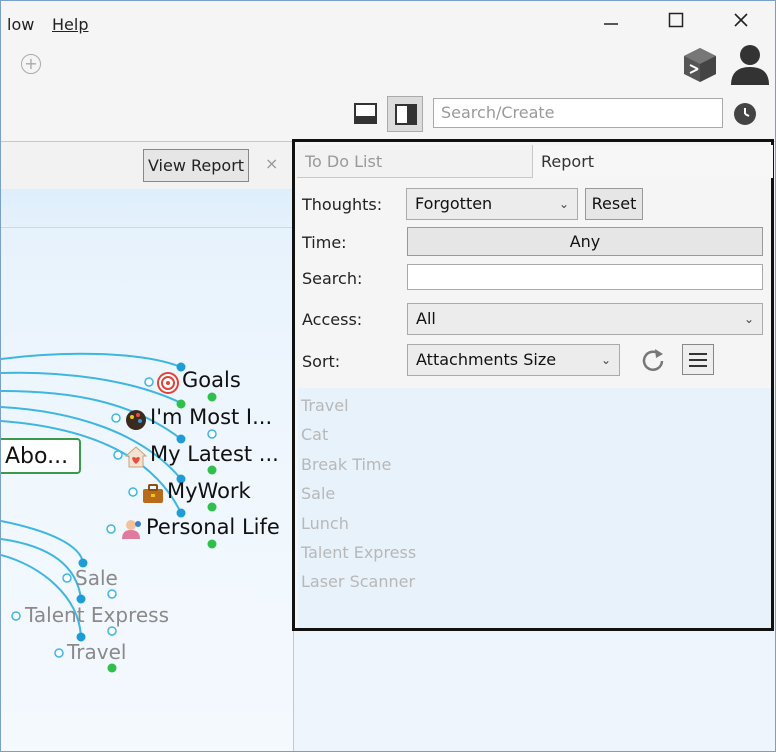  Describe the element at coordinates (325, 405) in the screenshot. I see `result-item: Travel` at that location.